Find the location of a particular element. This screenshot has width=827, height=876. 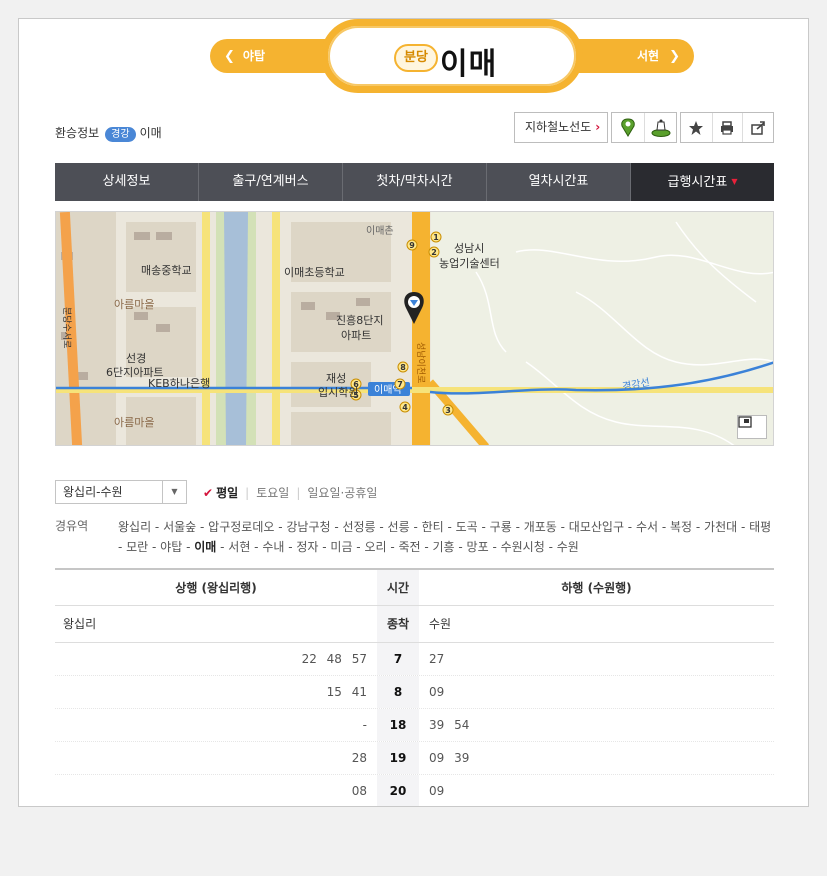

map-label-bank: KEB하나은행 is located at coordinates (179, 383).